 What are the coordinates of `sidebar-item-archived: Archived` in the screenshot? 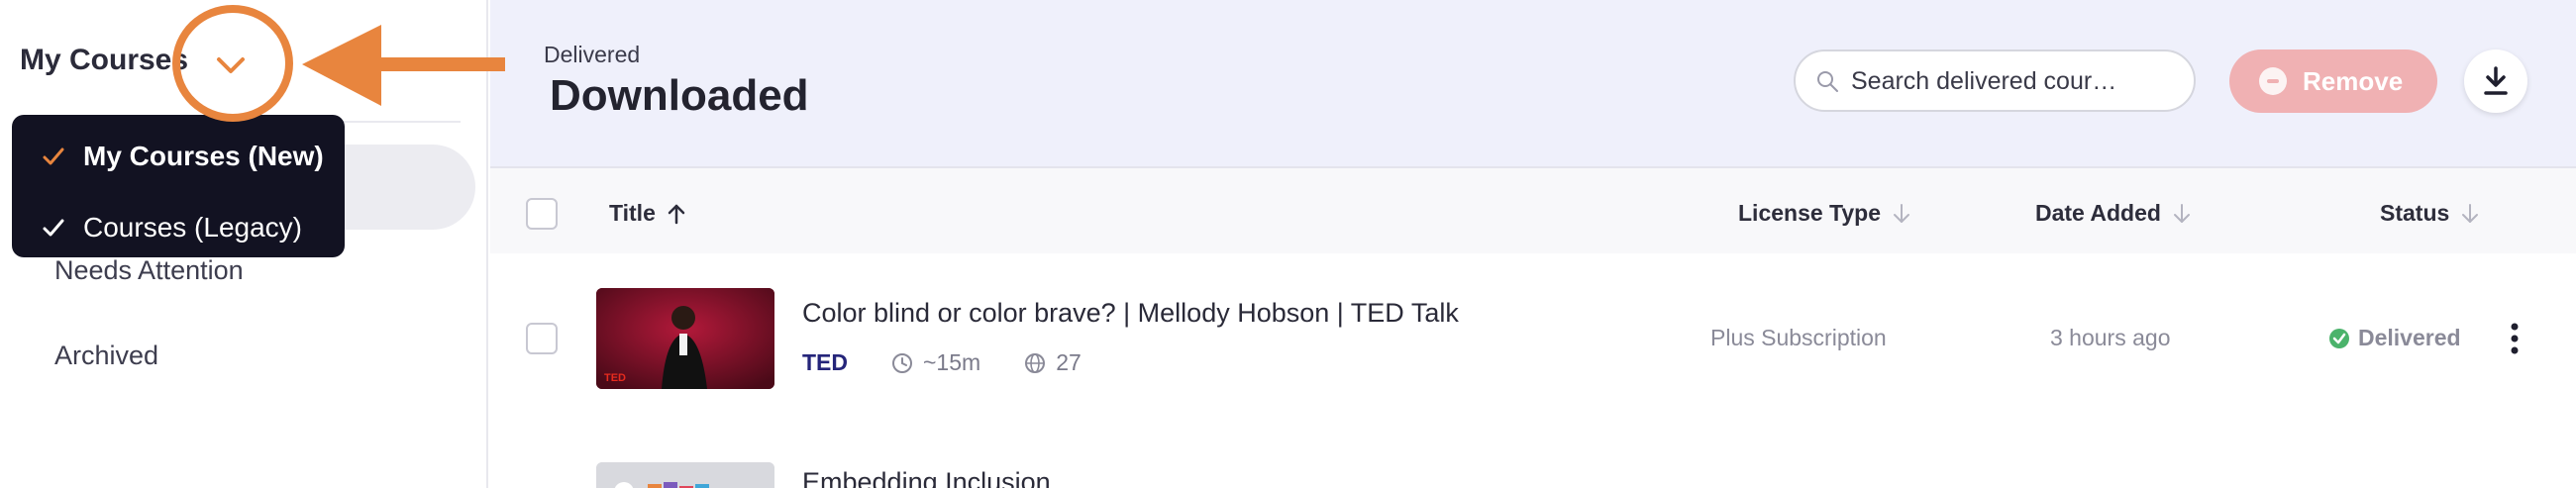 It's located at (106, 356).